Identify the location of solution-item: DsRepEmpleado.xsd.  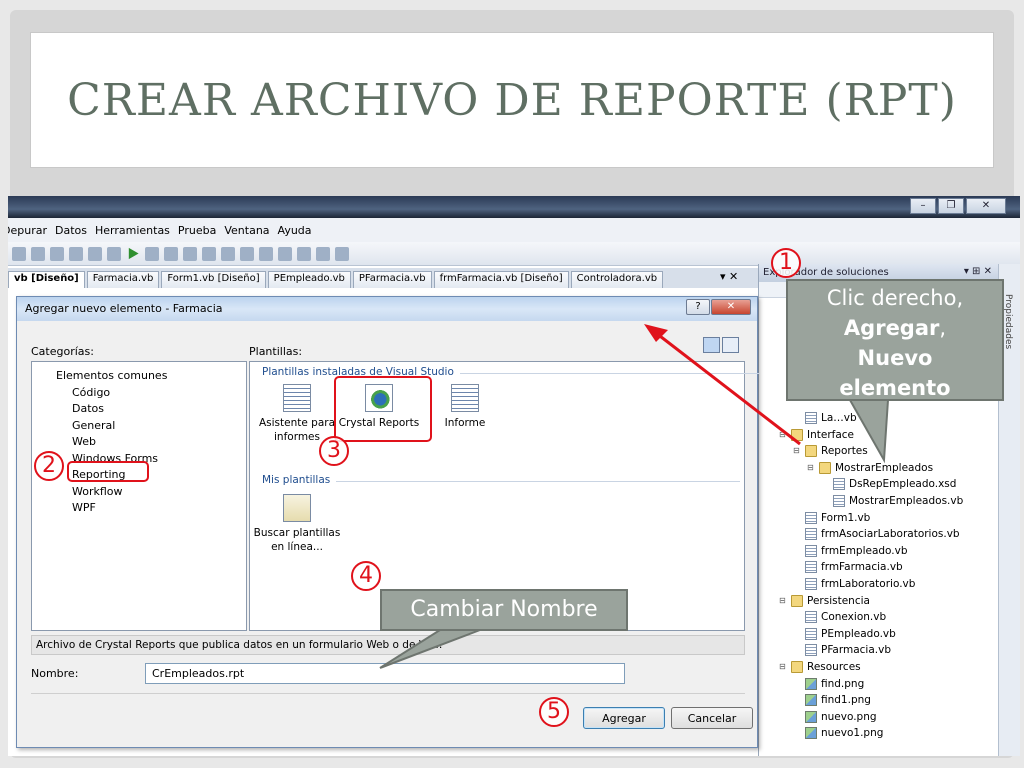
(888, 484).